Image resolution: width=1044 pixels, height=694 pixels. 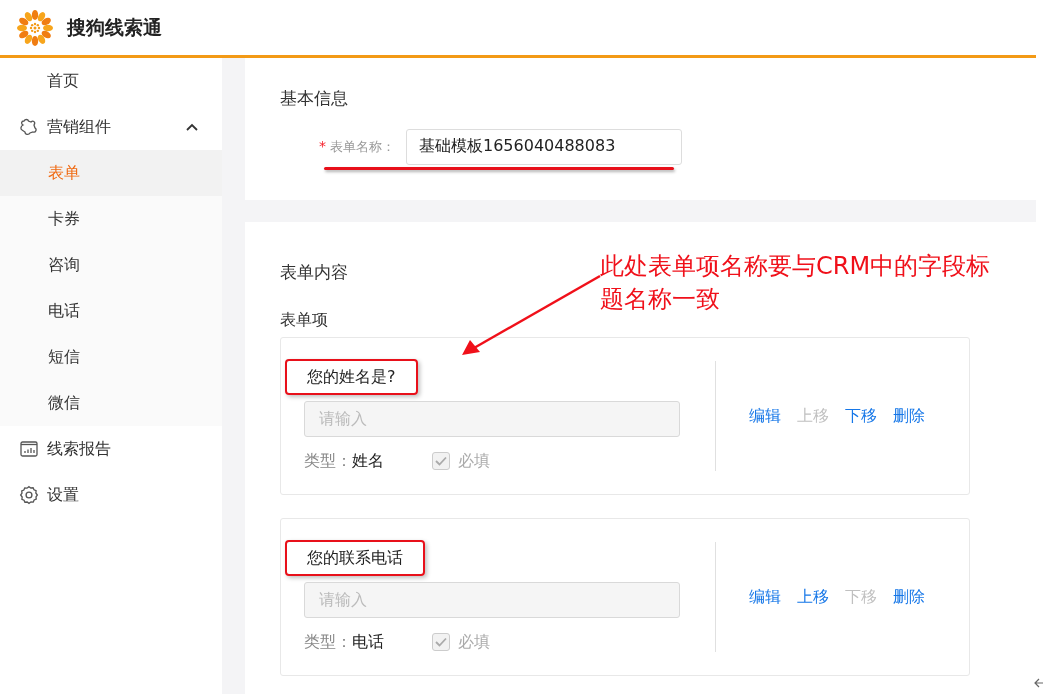 I want to click on submenu-item: 微信, so click(x=111, y=403).